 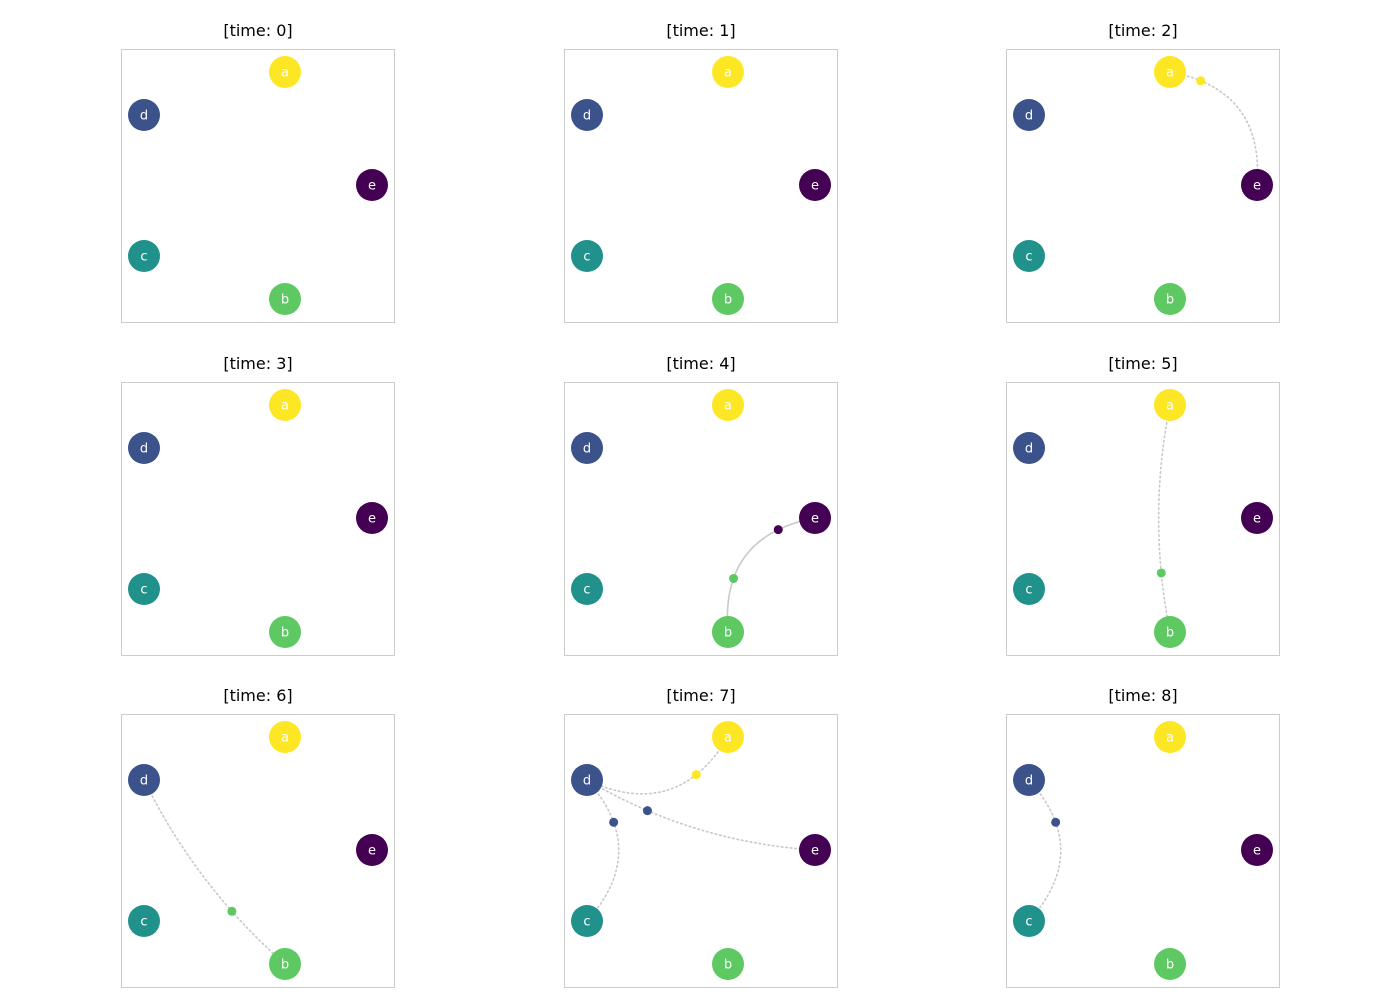 I want to click on message-edge-a-e, so click(x=1214, y=128).